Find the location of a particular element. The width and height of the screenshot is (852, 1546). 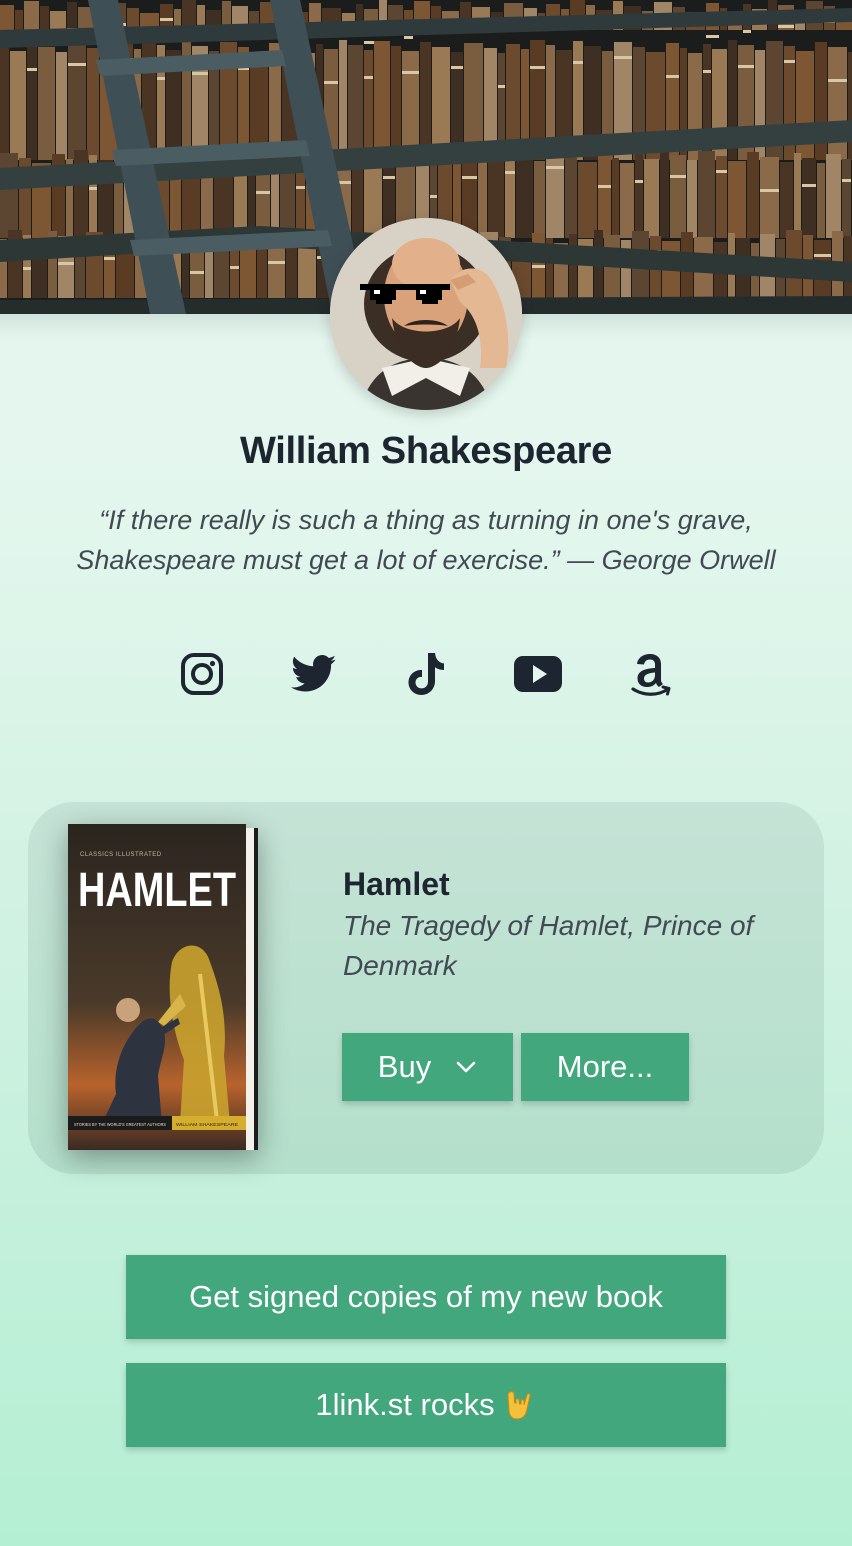

profile-name: William Shakespeare is located at coordinates (426, 451).